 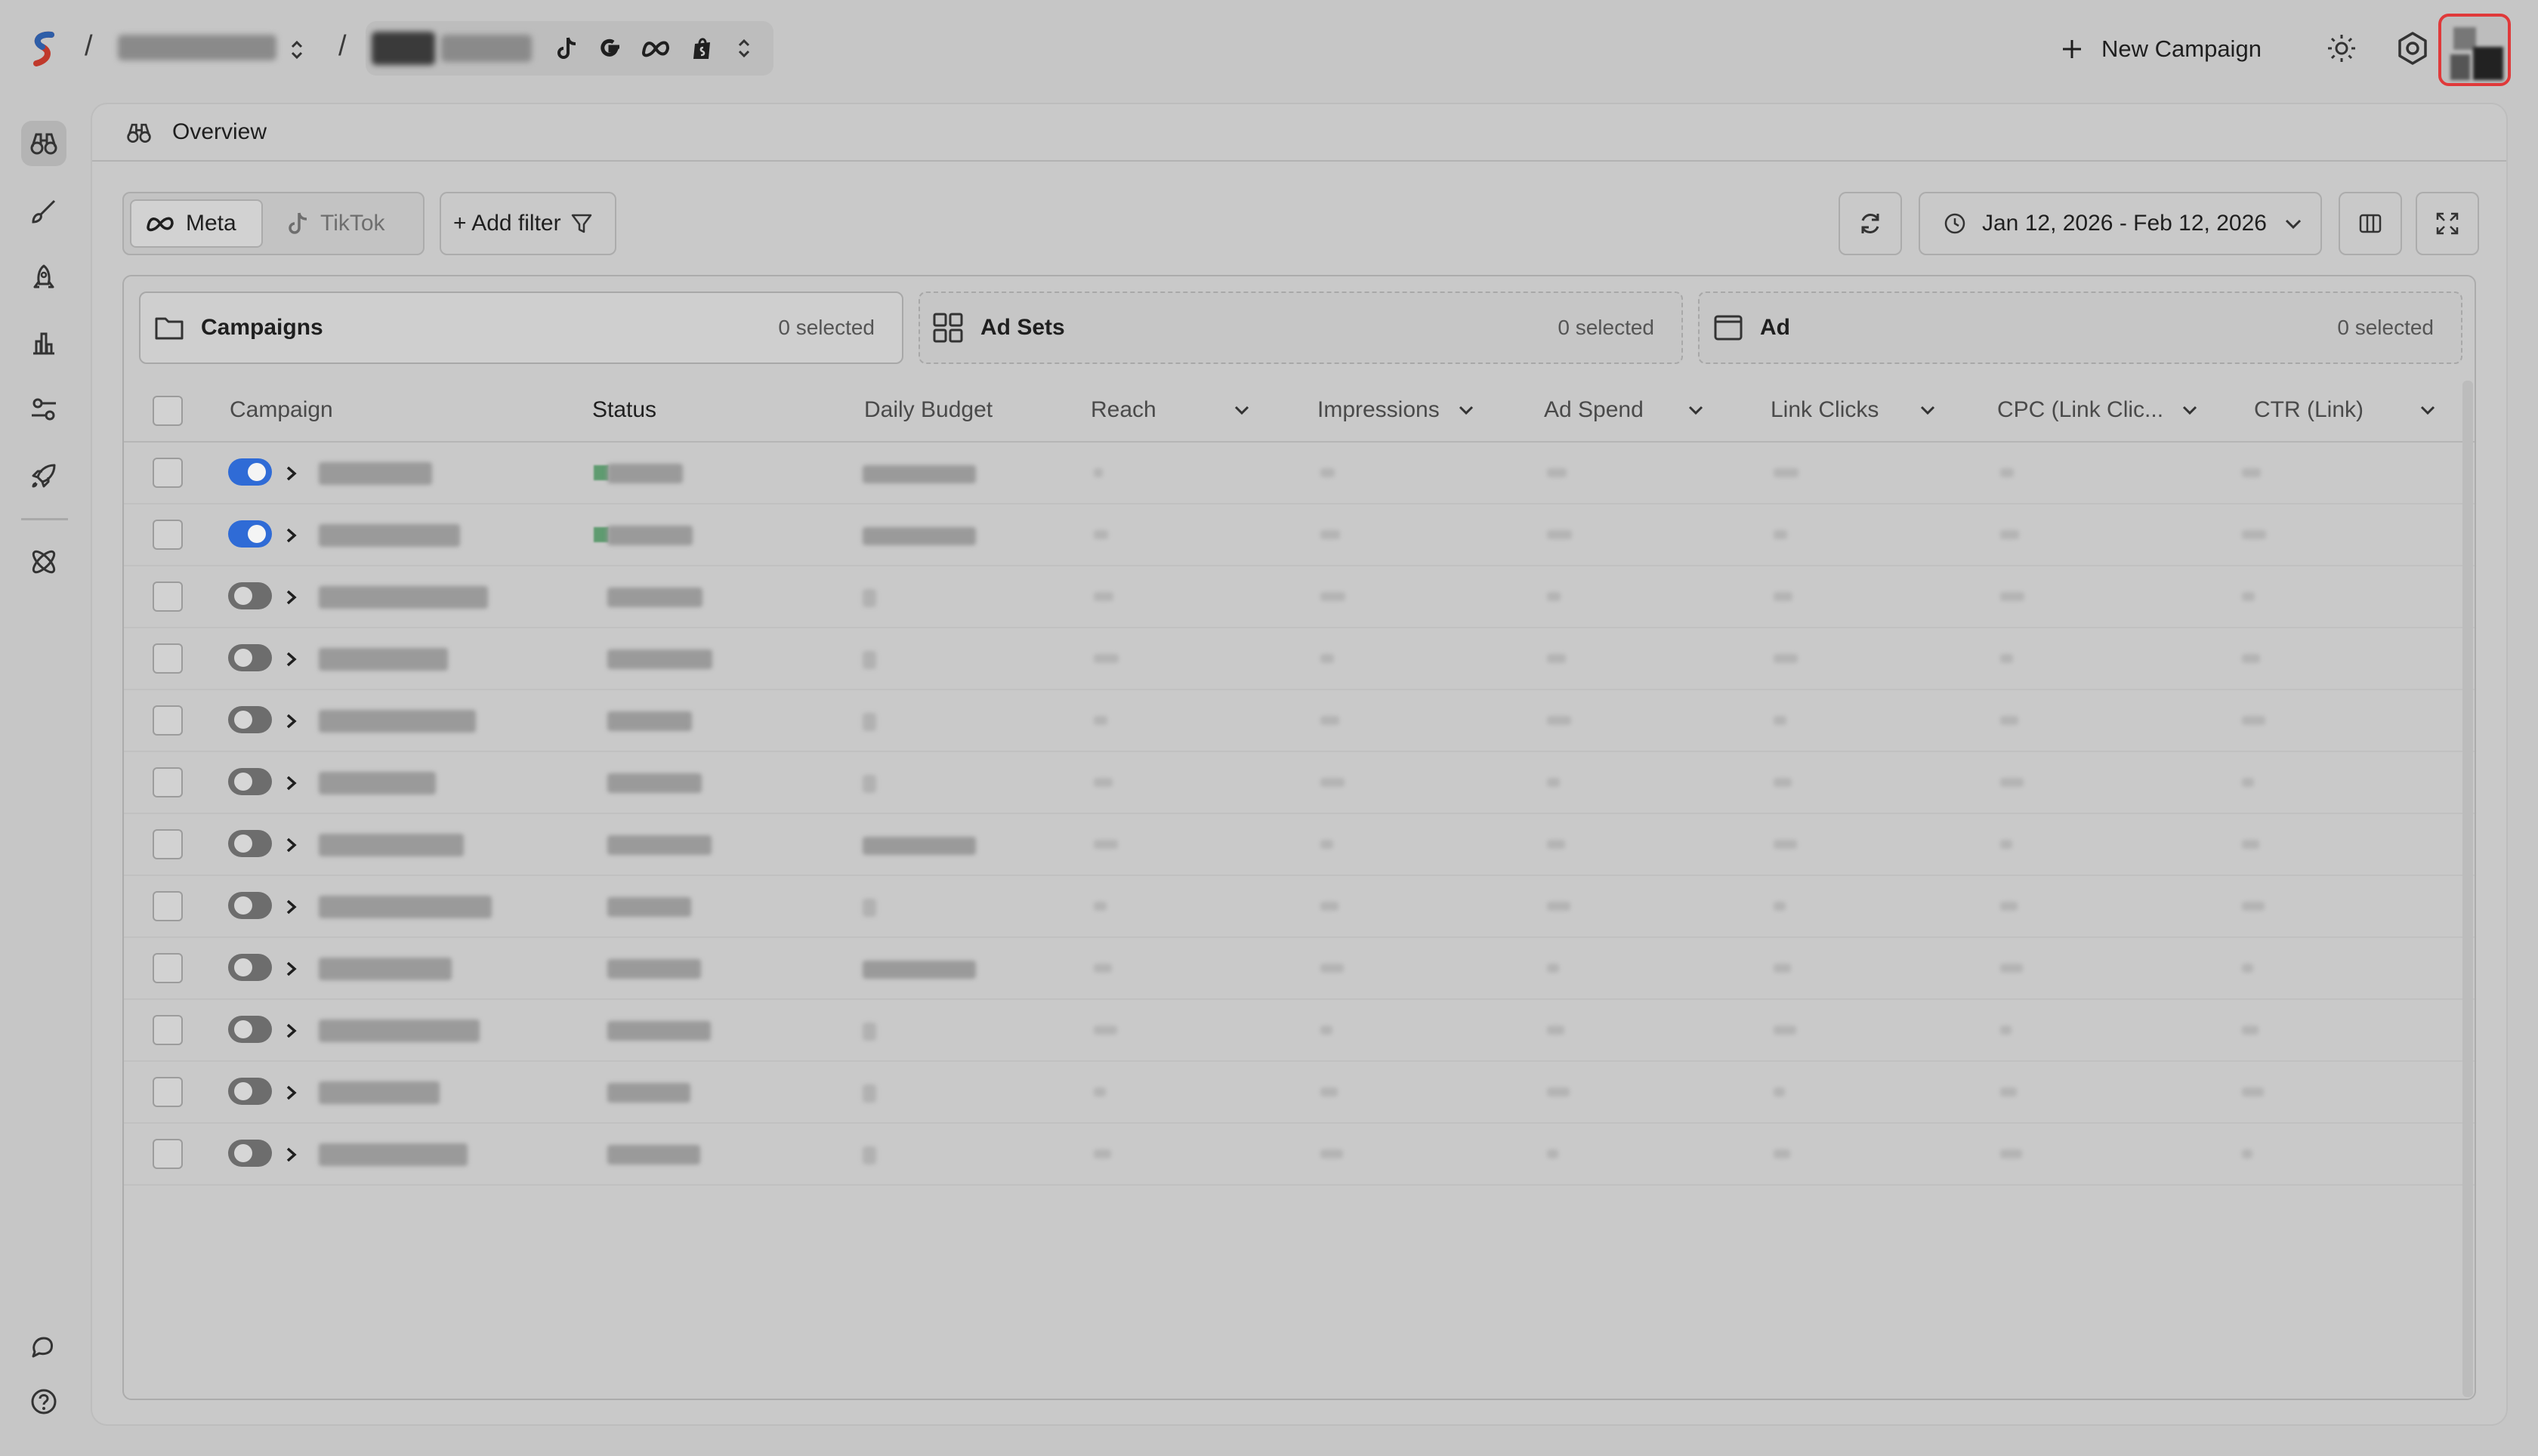 What do you see at coordinates (2120, 223) in the screenshot?
I see `date-range-picker: Jan 12, 2026 - Feb 12, 2026` at bounding box center [2120, 223].